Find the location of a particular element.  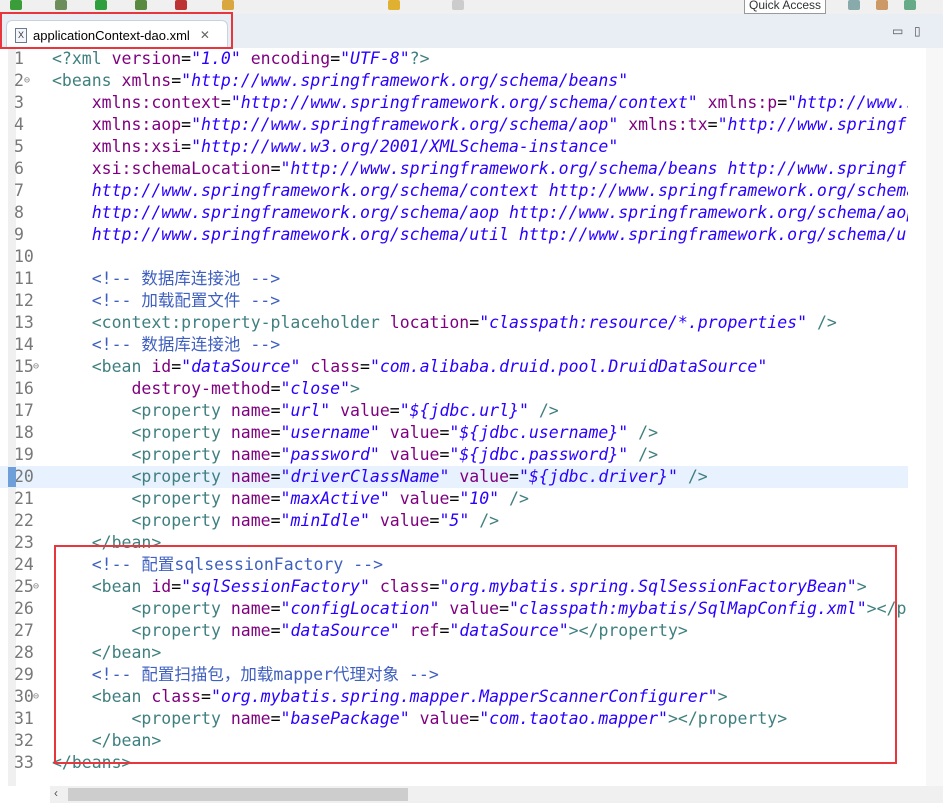

code-line: 14 <!-- 数据库连接池 --> is located at coordinates (454, 345).